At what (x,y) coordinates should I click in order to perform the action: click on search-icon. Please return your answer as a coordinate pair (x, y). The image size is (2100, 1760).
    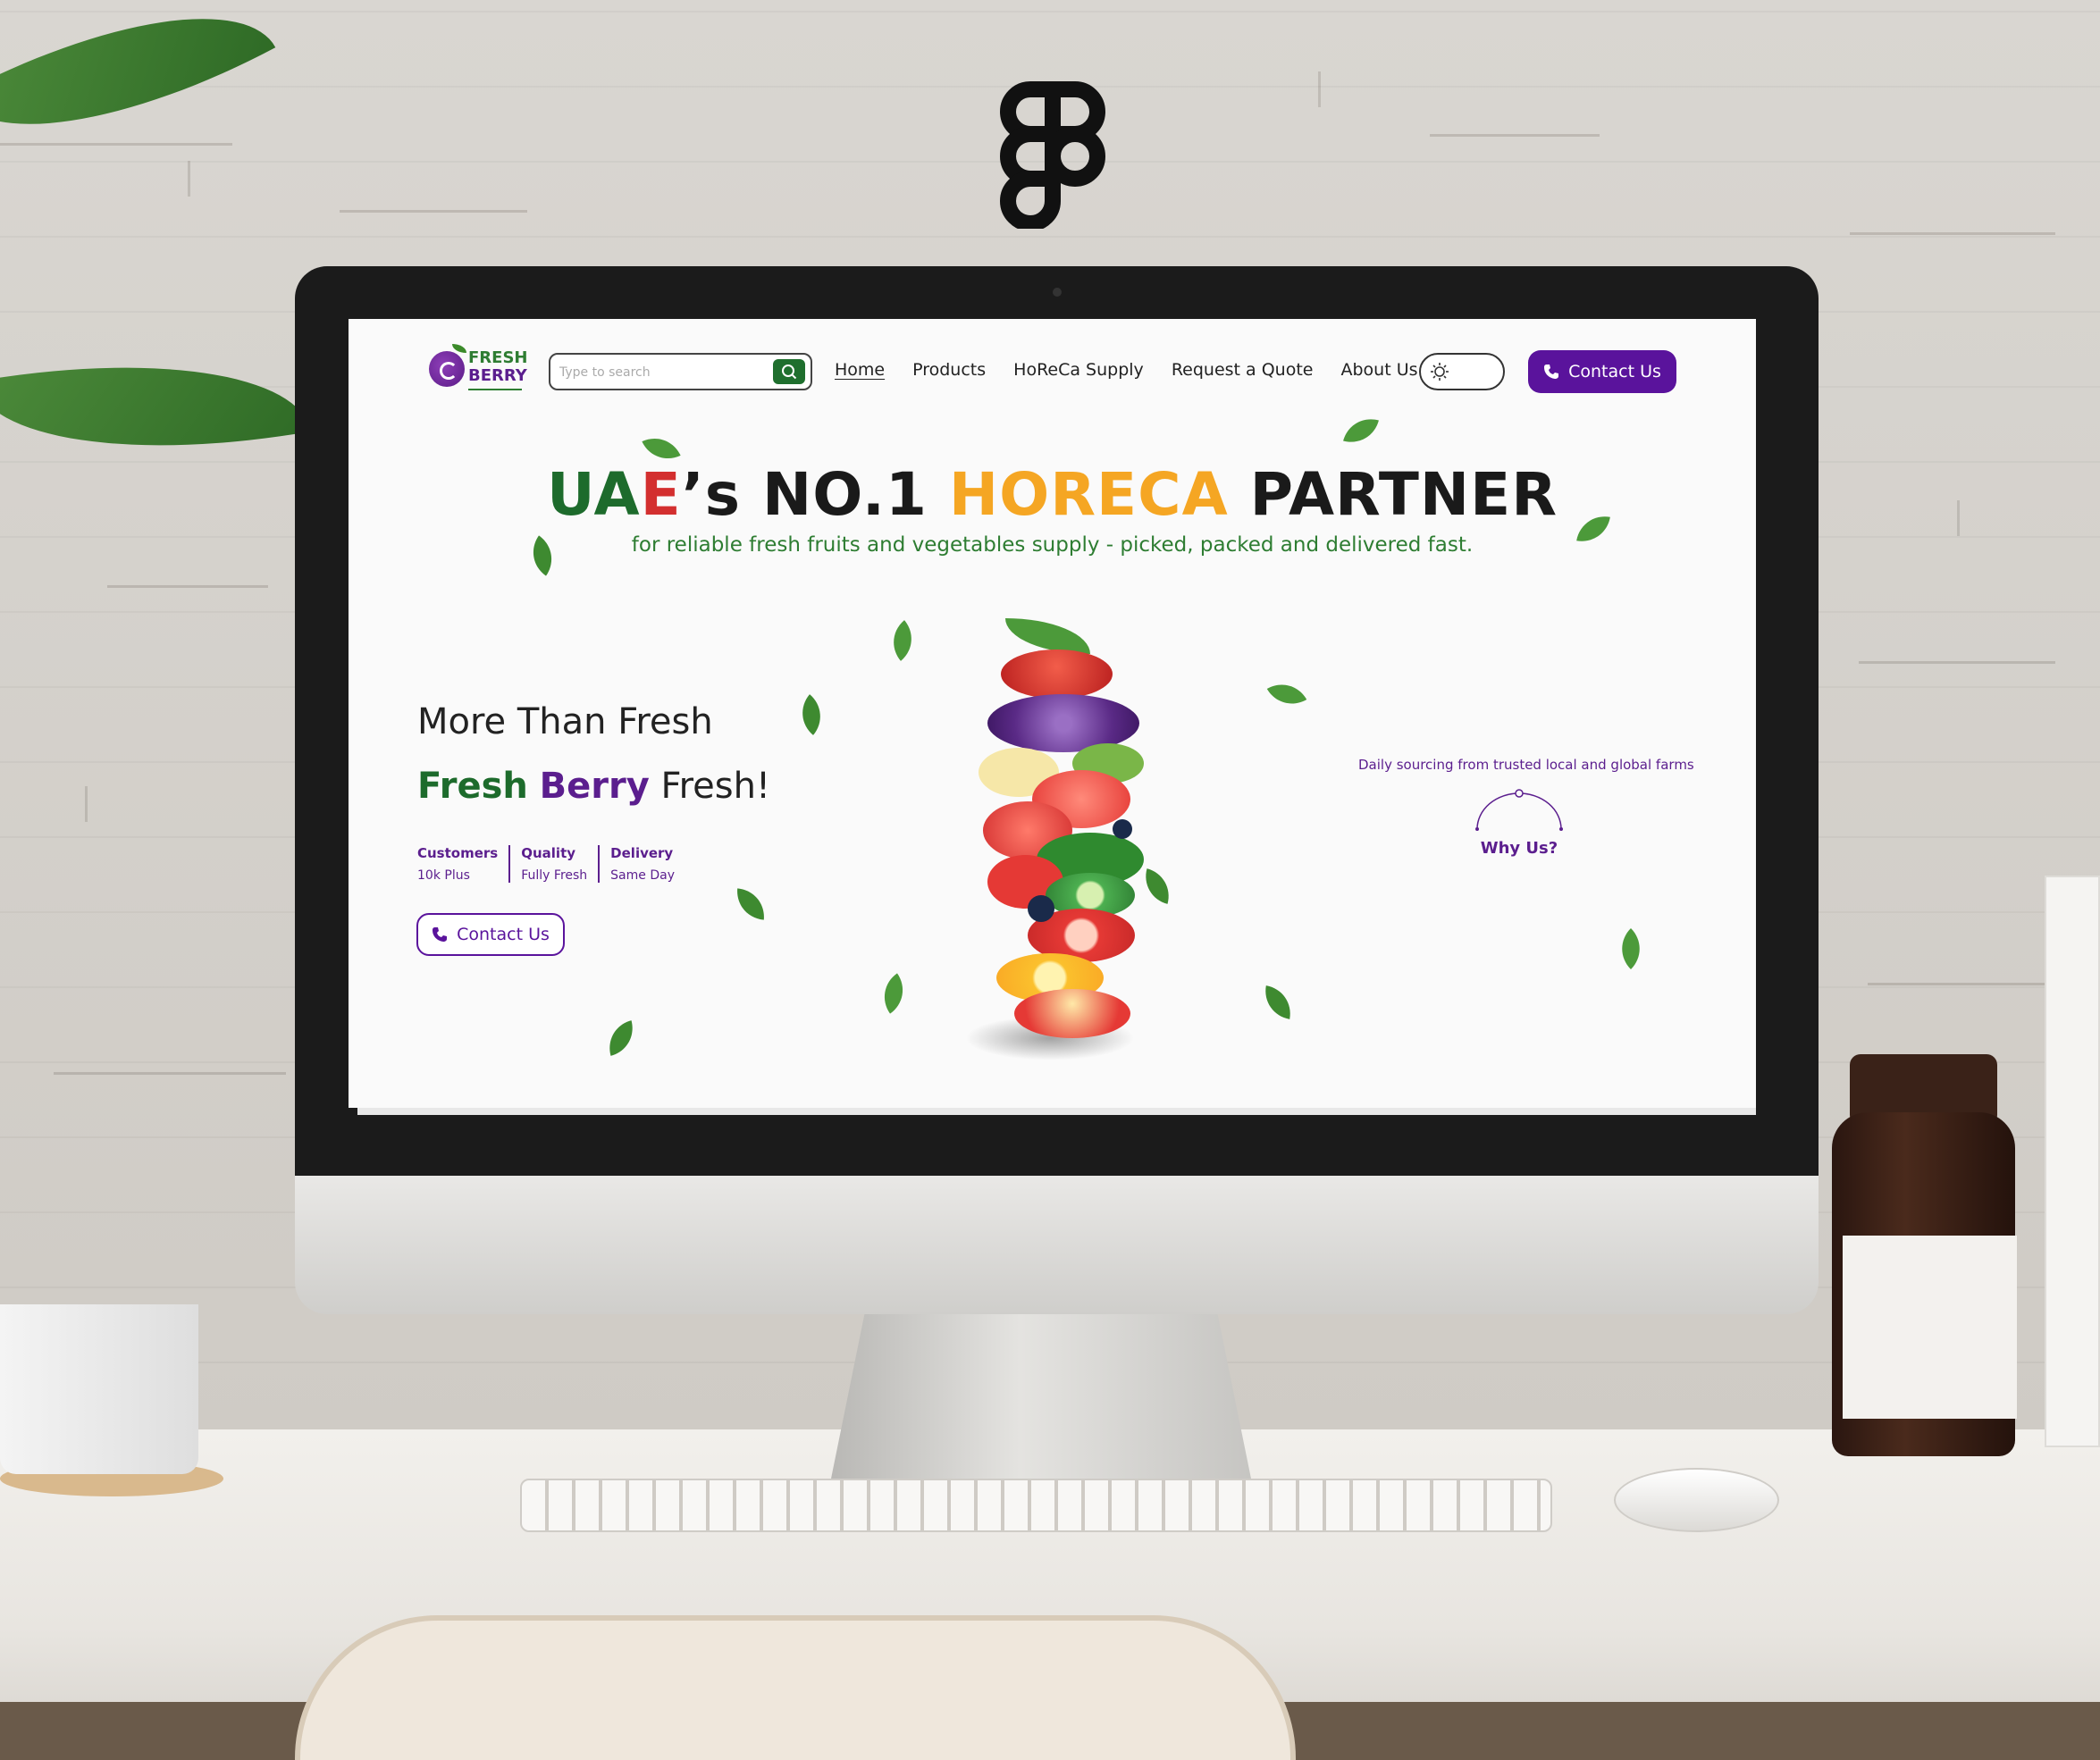
    Looking at the image, I should click on (789, 372).